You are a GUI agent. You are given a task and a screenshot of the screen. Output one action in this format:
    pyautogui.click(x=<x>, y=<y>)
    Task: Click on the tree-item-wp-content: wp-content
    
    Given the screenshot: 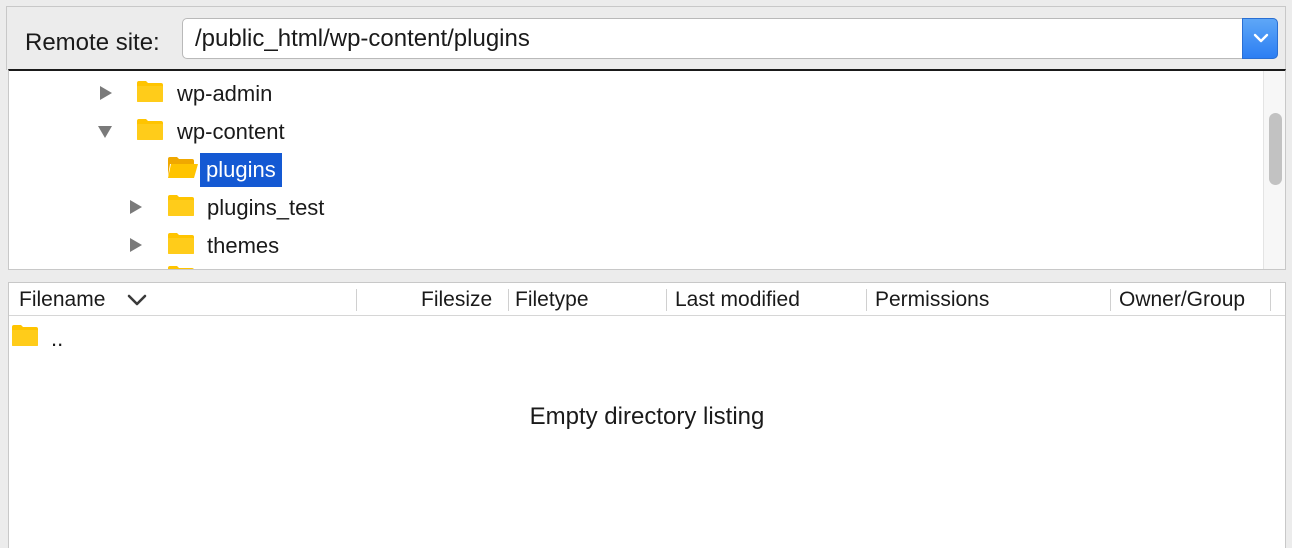 What is the action you would take?
    pyautogui.click(x=634, y=130)
    